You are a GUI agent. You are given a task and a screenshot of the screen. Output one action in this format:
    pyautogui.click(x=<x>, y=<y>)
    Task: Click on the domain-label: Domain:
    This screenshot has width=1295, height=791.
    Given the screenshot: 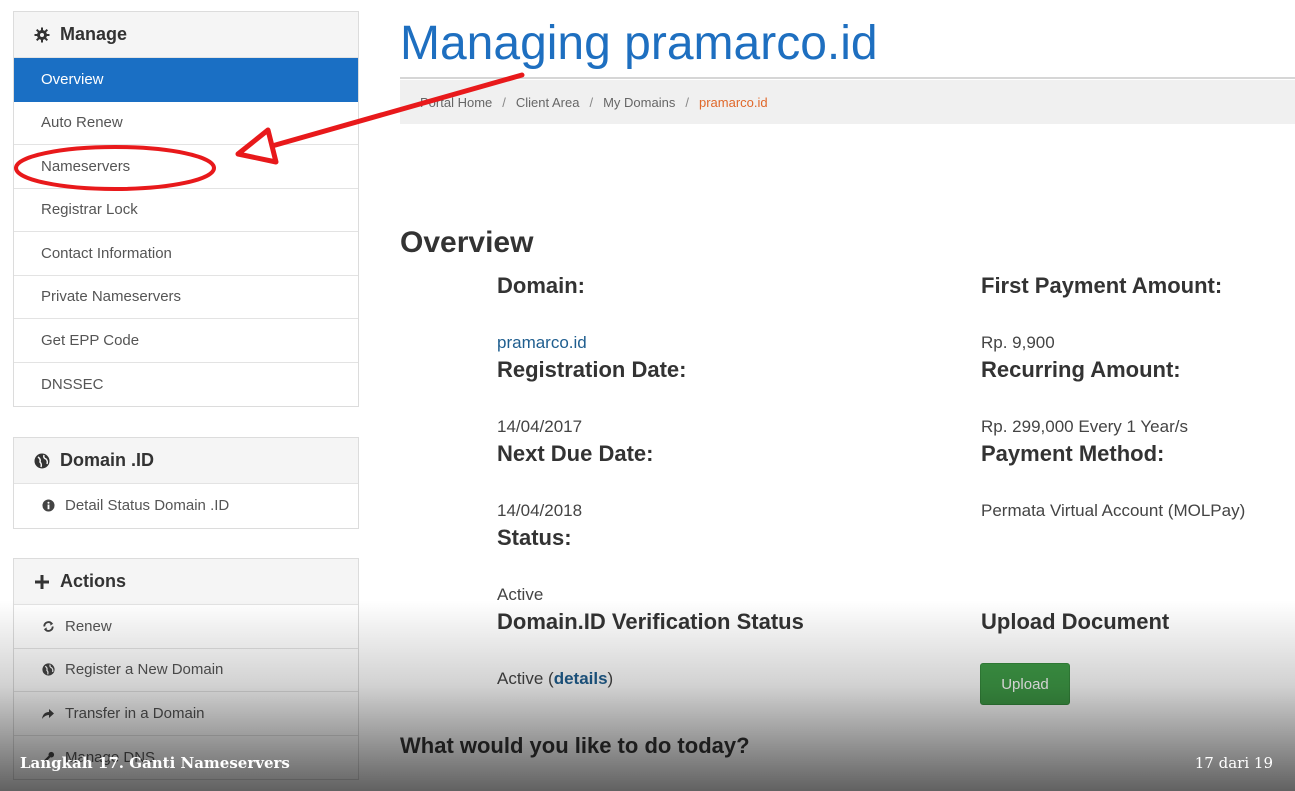 What is the action you would take?
    pyautogui.click(x=541, y=285)
    